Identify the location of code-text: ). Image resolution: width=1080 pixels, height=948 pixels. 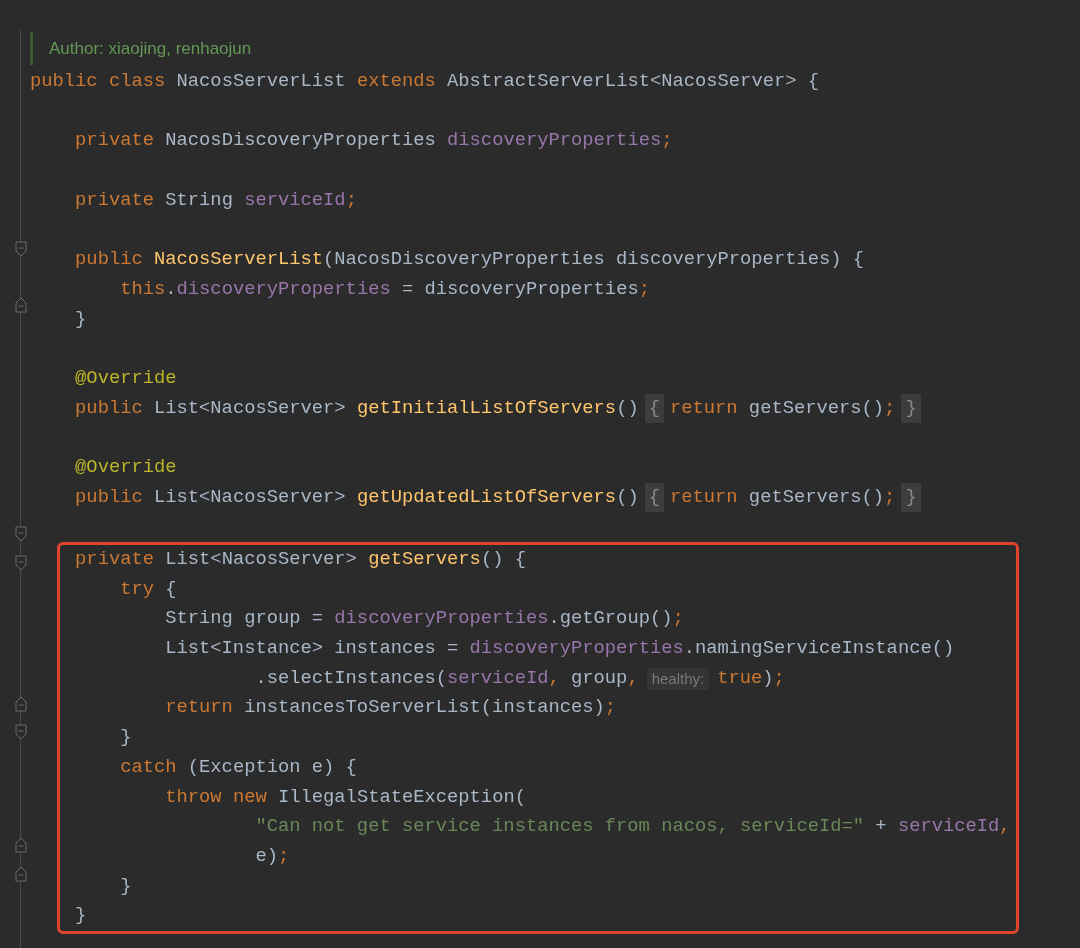
(768, 678).